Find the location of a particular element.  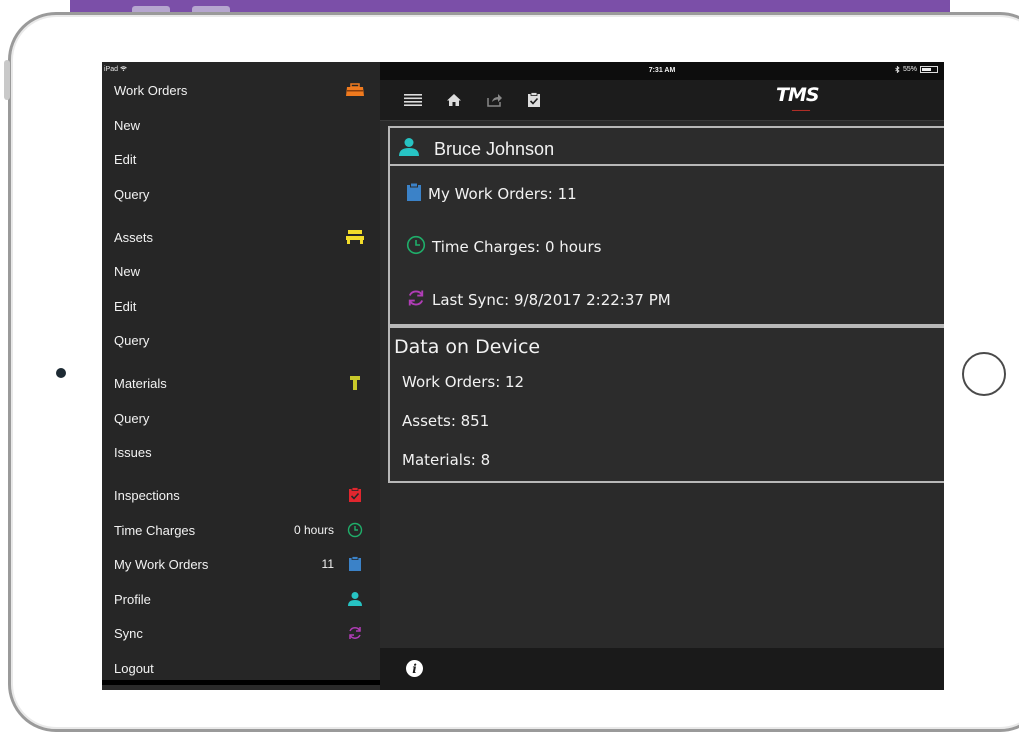

menu-button is located at coordinates (413, 100).